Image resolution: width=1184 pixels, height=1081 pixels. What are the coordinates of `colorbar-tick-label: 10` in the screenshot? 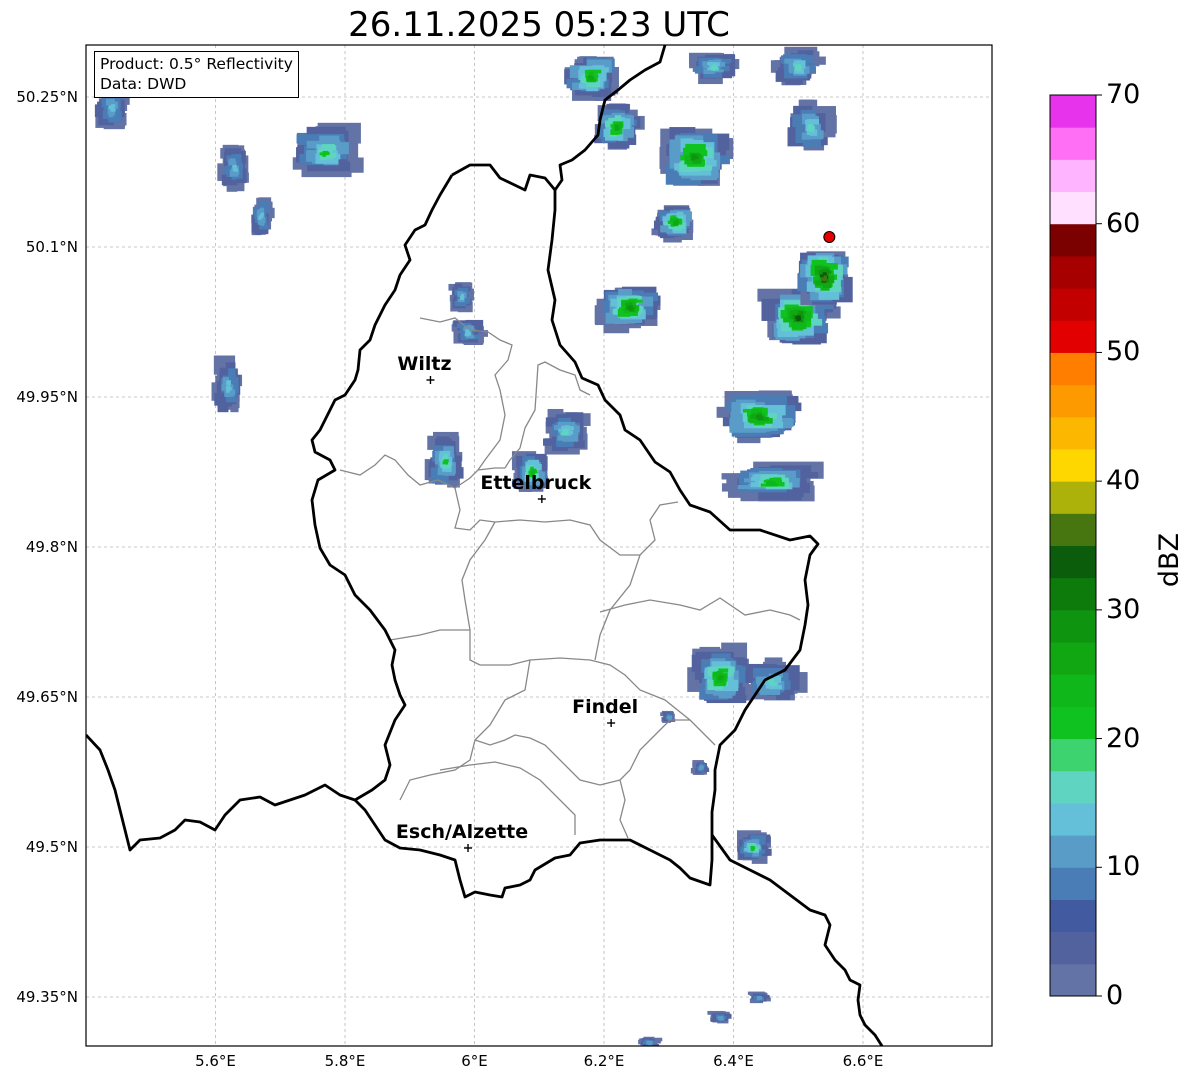 It's located at (1123, 867).